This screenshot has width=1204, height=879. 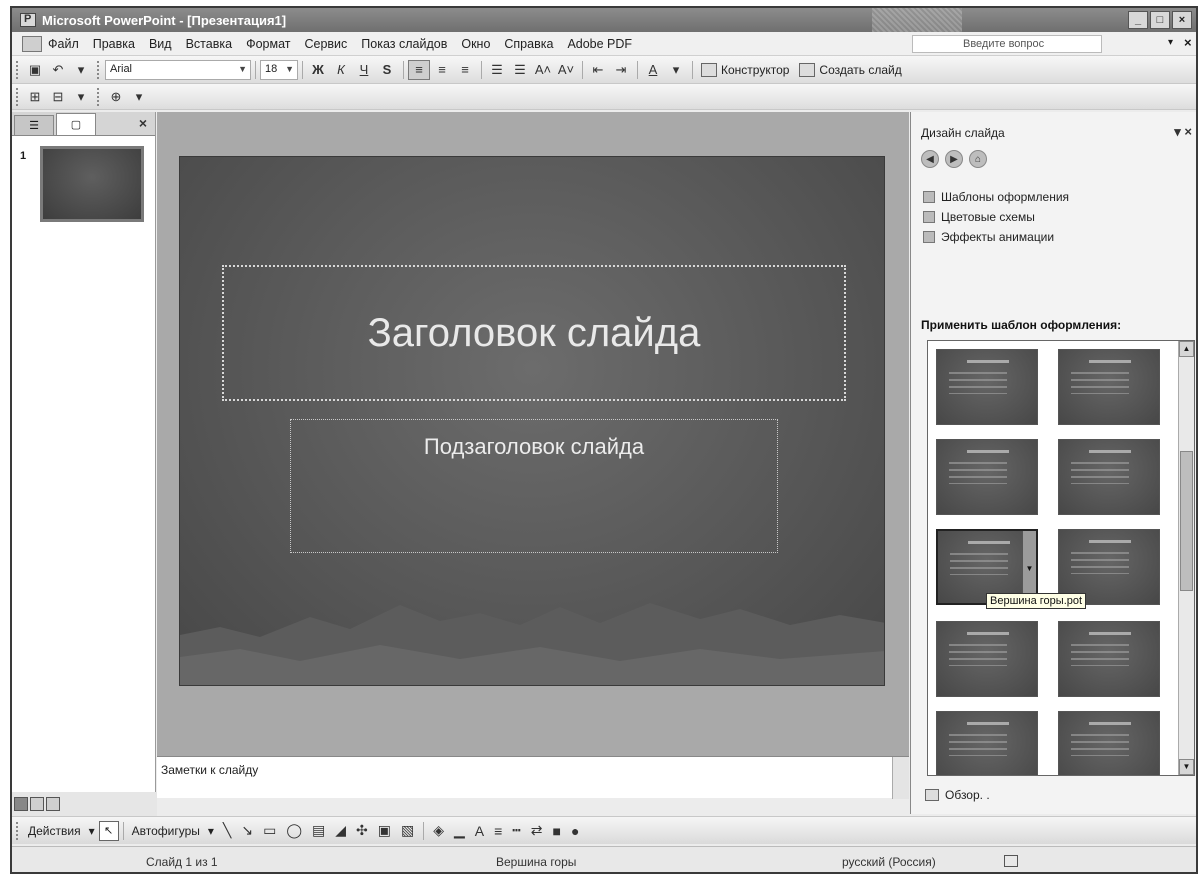 I want to click on designer-button: Конструктор, so click(x=745, y=69).